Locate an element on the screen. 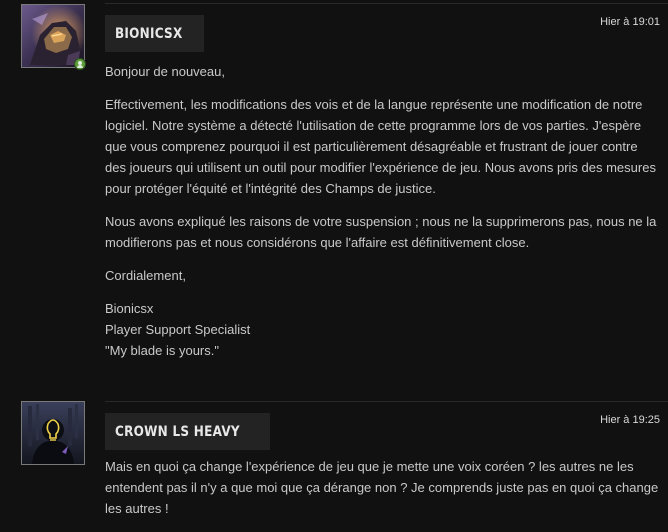 Image resolution: width=668 pixels, height=532 pixels. signature-title: Player Support Specialist is located at coordinates (178, 329).